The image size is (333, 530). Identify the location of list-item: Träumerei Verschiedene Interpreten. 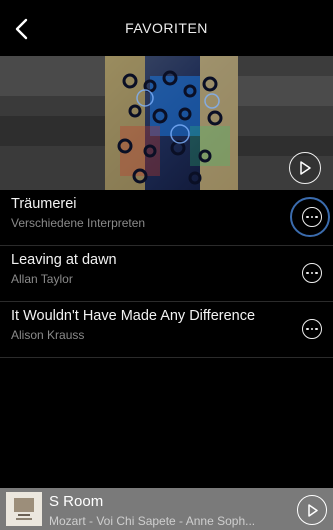
(166, 218).